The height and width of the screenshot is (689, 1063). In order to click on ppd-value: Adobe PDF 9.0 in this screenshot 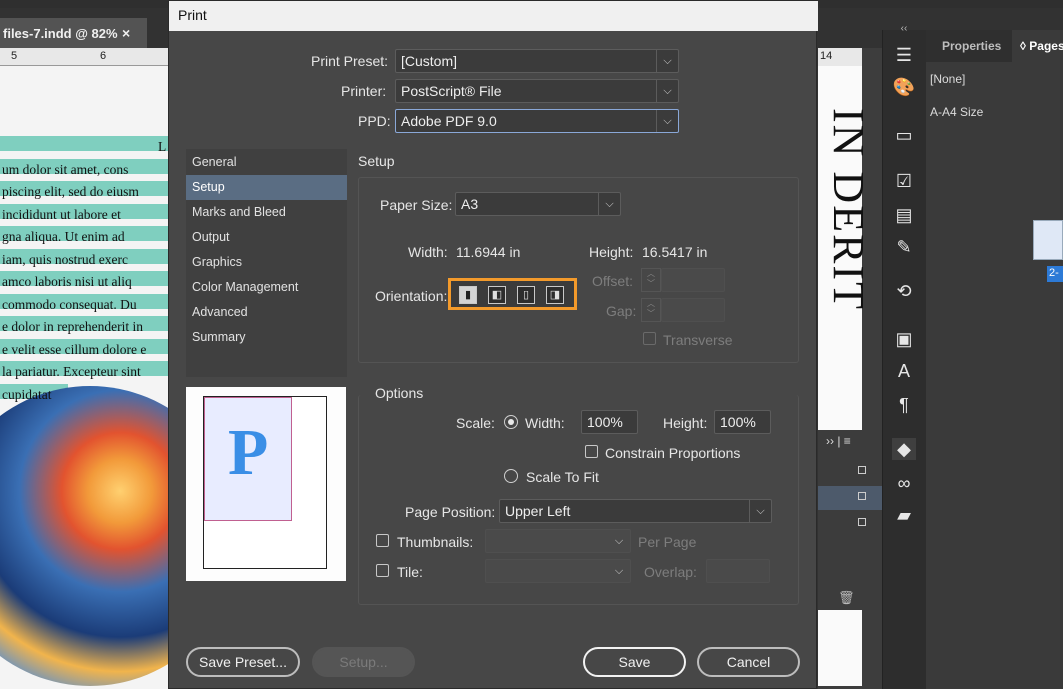, I will do `click(449, 121)`.